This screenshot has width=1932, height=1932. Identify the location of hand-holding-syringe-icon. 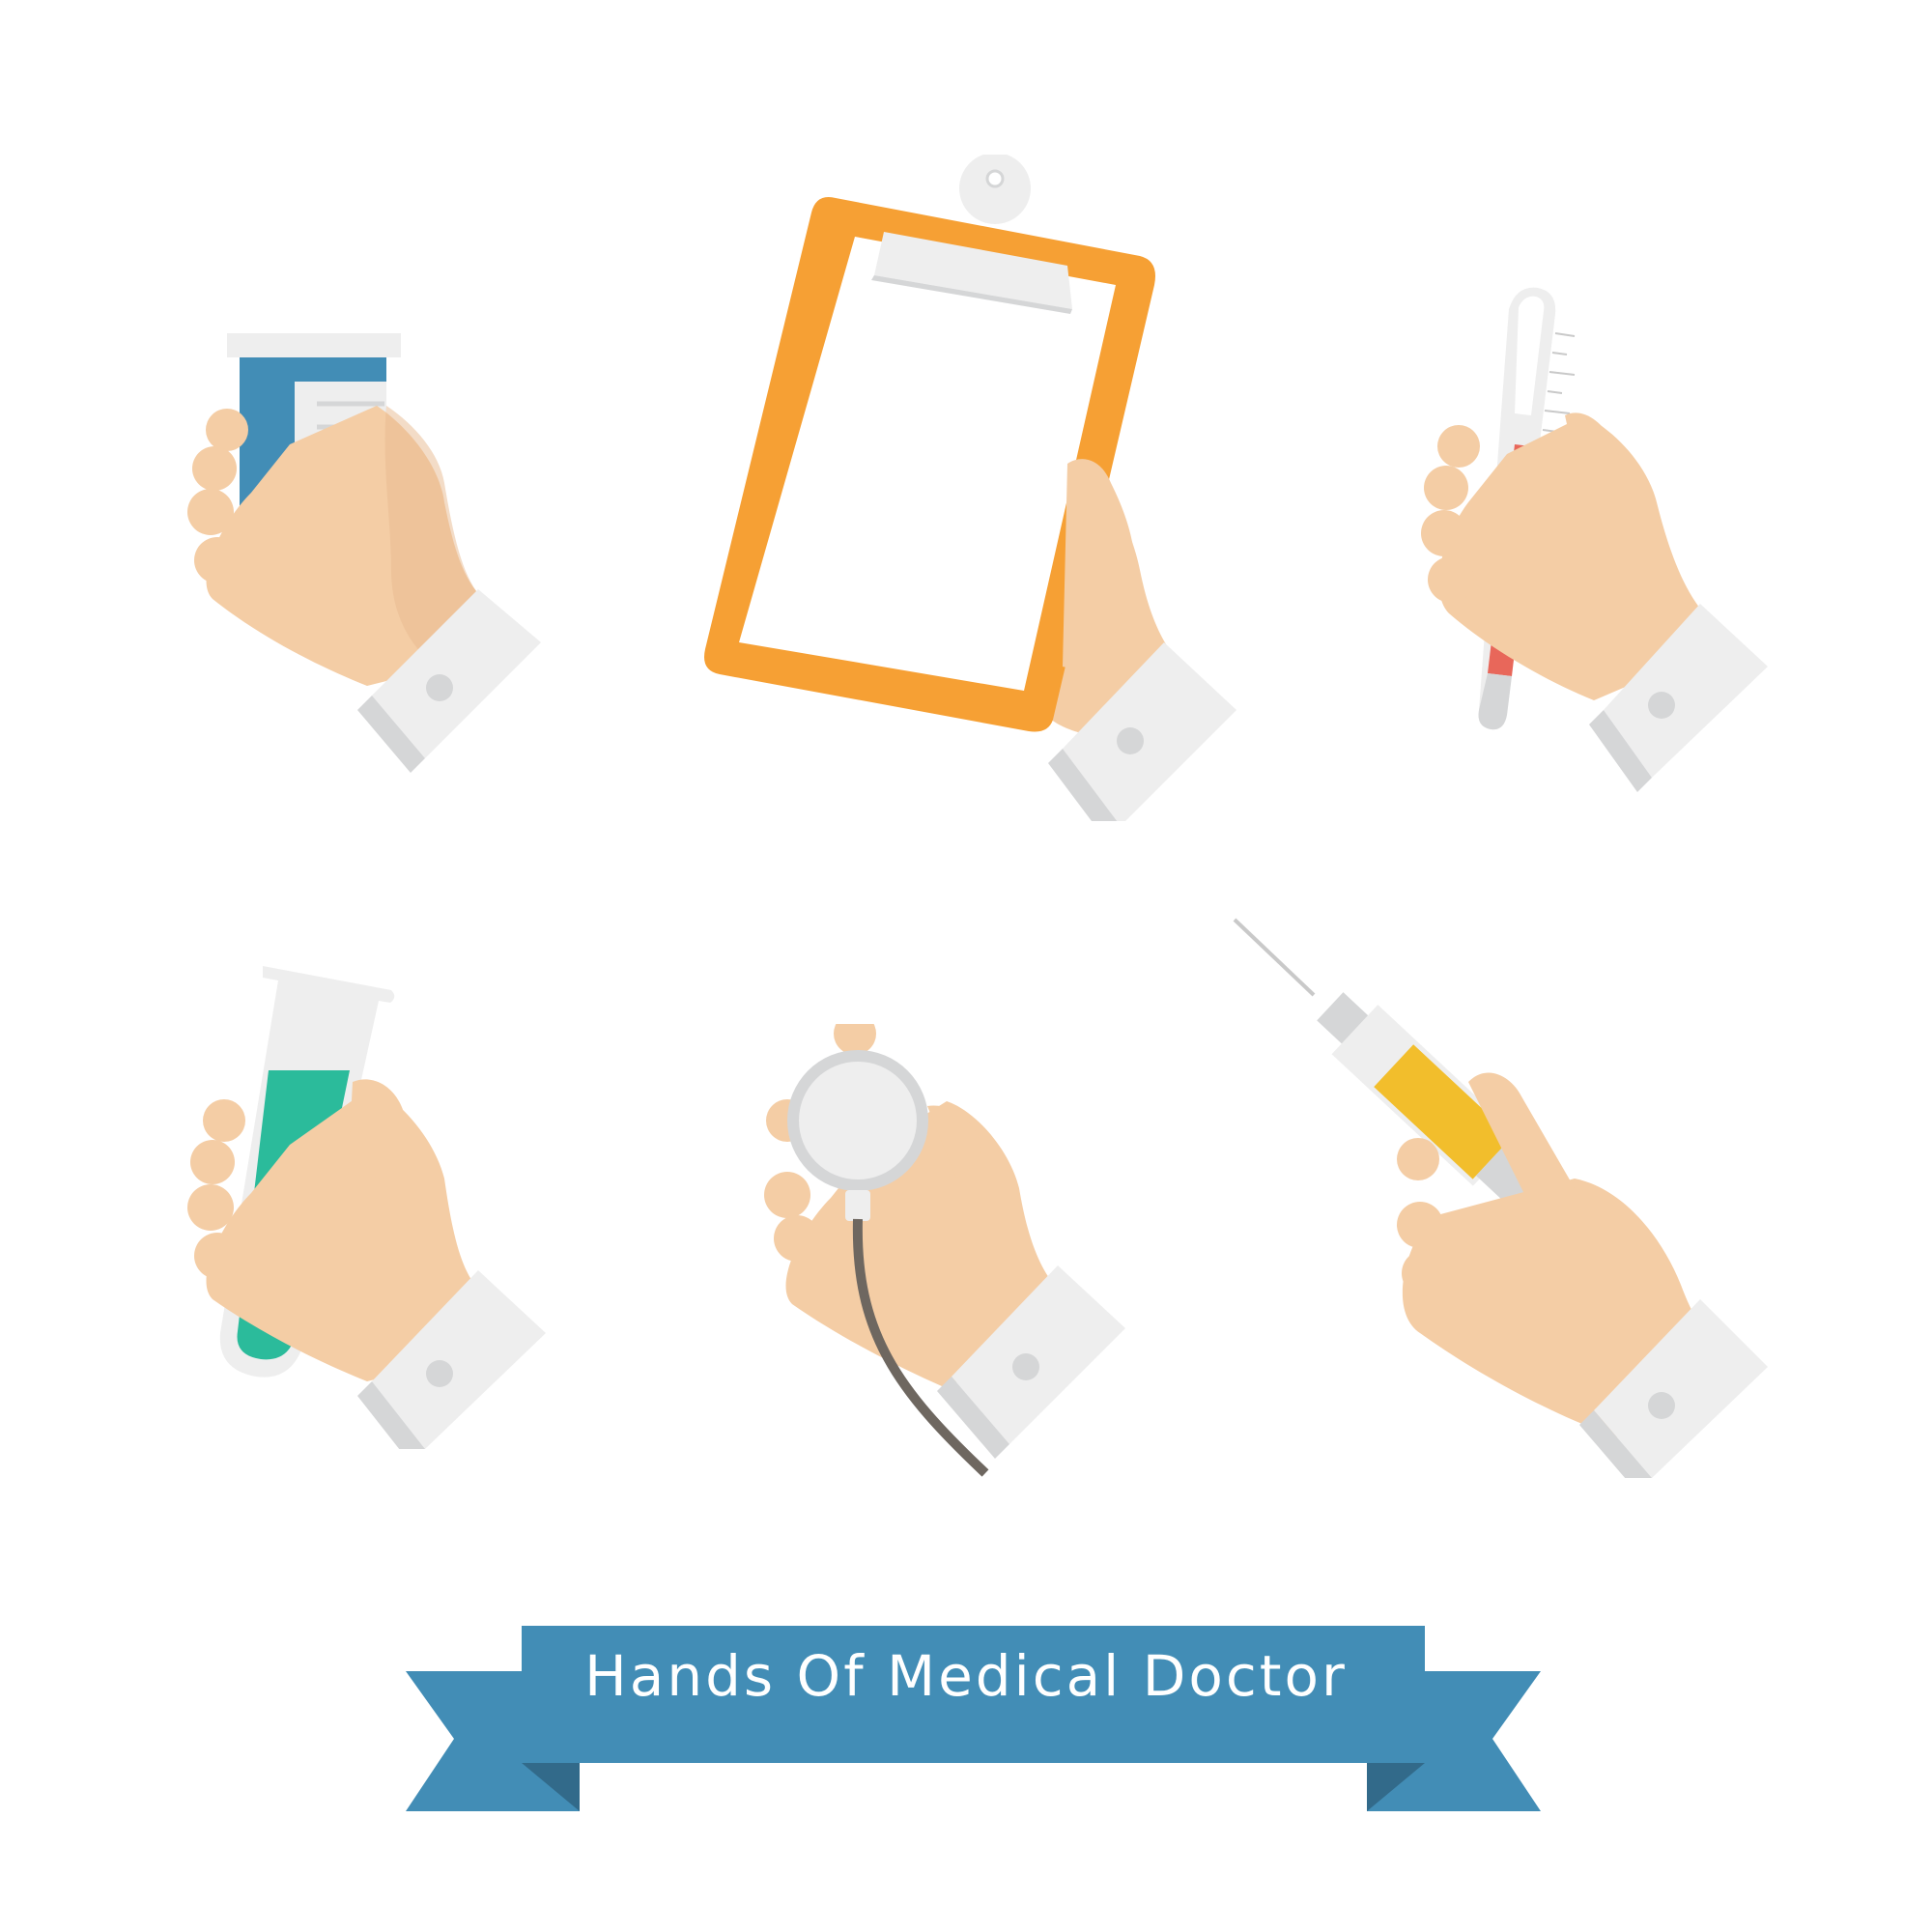
(1500, 1198).